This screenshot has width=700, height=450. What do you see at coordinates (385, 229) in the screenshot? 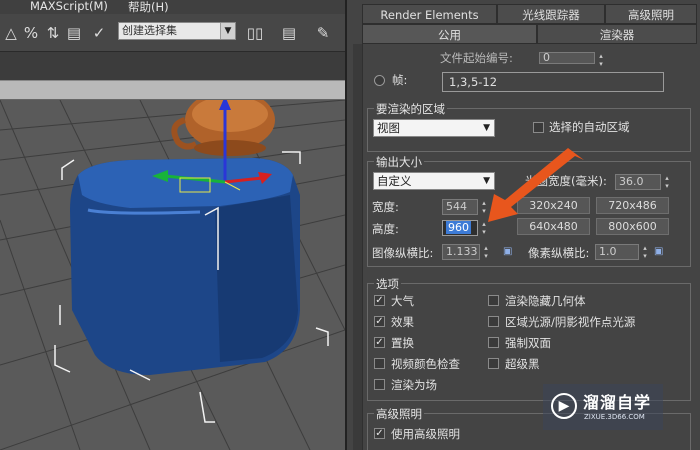
I see `height-label: 高度:` at bounding box center [385, 229].